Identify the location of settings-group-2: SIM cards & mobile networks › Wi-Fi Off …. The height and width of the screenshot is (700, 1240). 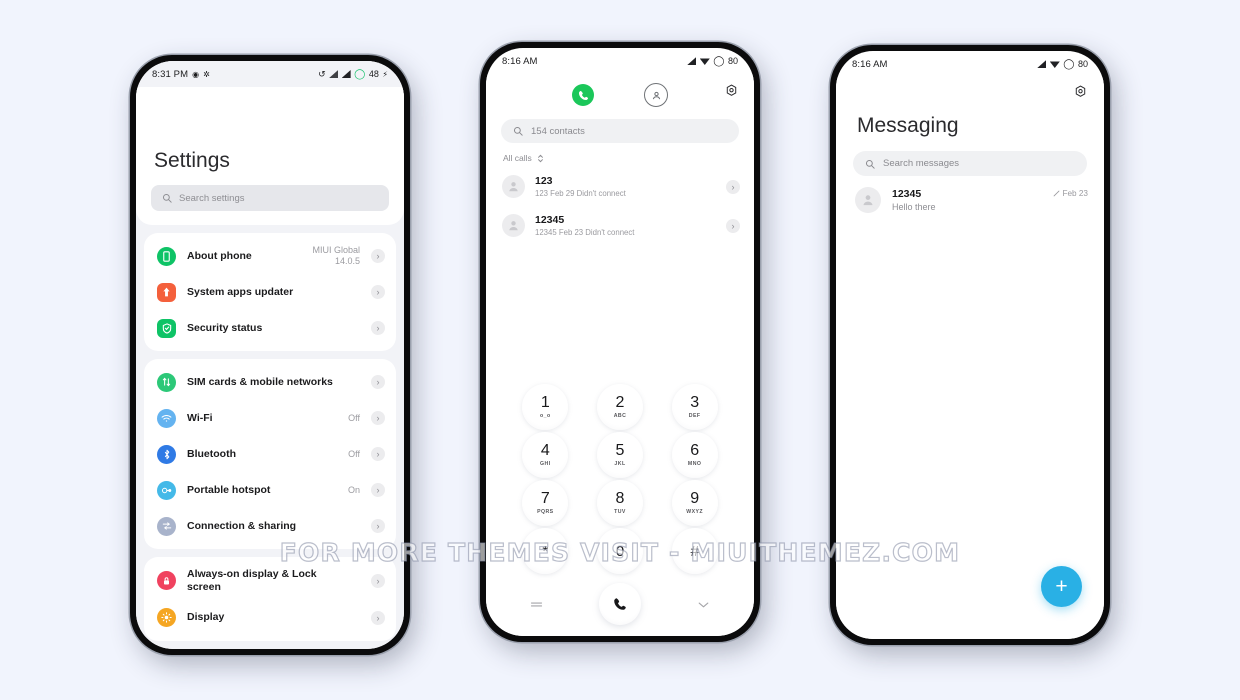
(270, 454).